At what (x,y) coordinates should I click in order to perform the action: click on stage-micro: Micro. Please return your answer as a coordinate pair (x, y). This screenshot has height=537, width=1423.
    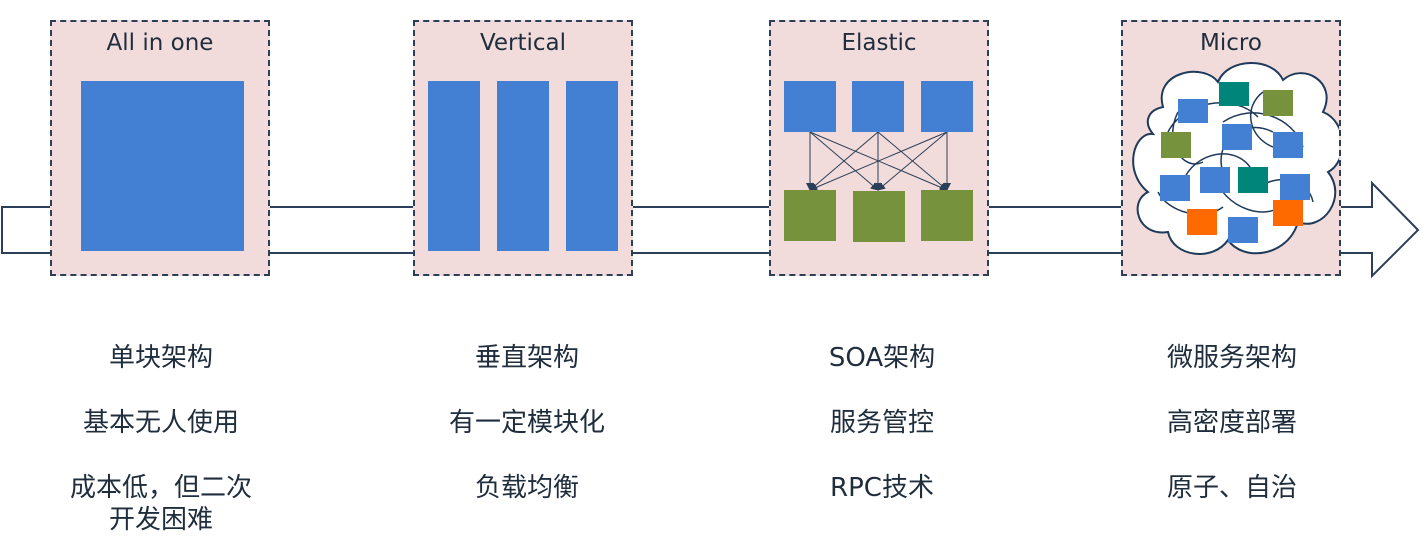
    Looking at the image, I should click on (1231, 148).